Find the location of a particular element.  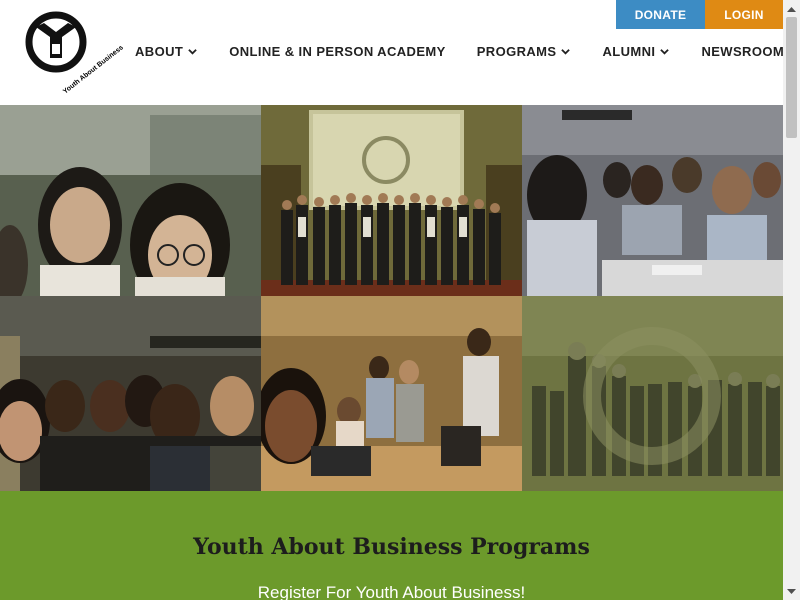

photo-students-selfie-street is located at coordinates (130, 200).